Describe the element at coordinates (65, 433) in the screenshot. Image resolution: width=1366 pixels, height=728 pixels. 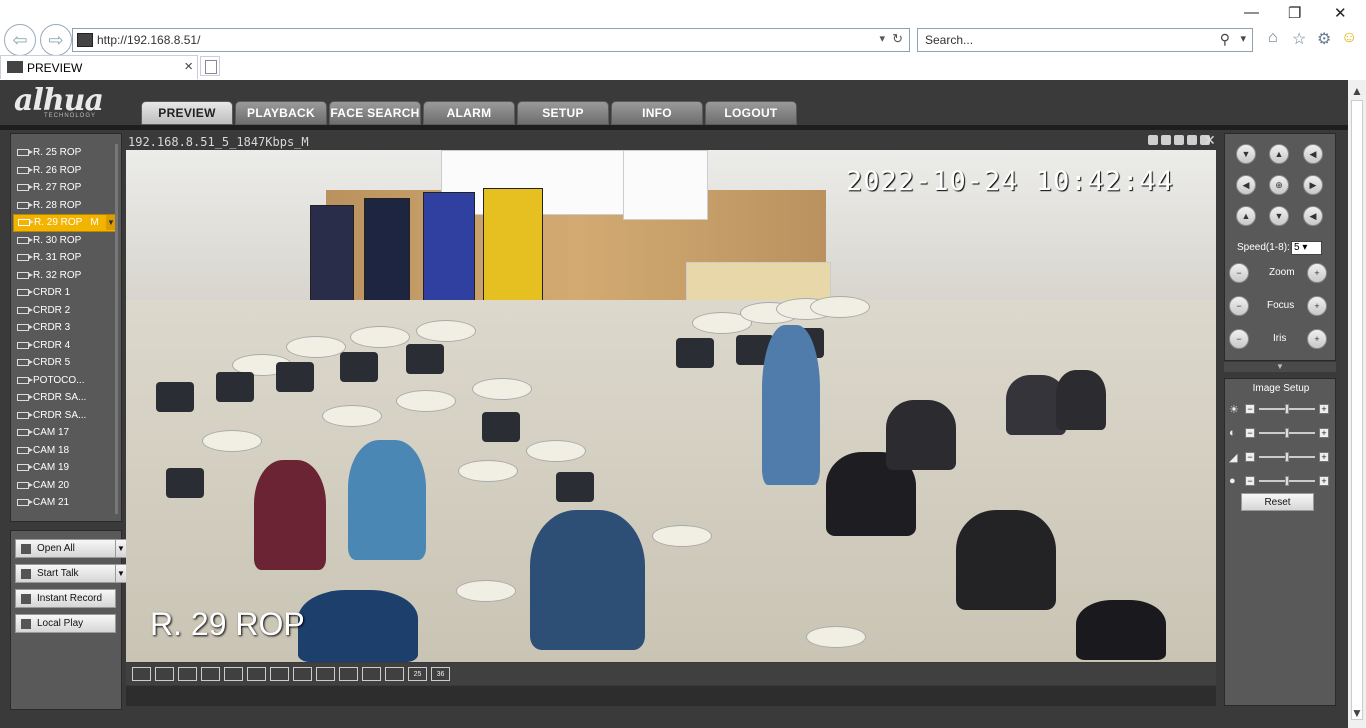
I see `channel-item: CAM 17` at that location.